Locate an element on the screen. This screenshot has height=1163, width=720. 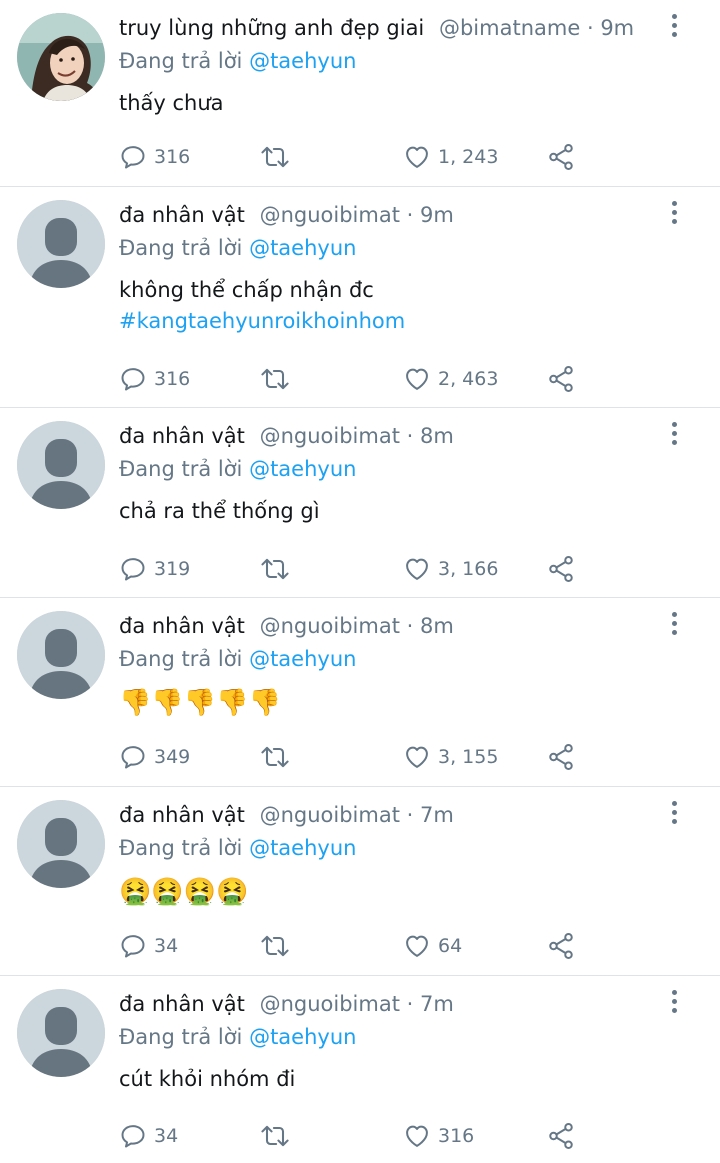
like-button: 316 is located at coordinates (438, 1136).